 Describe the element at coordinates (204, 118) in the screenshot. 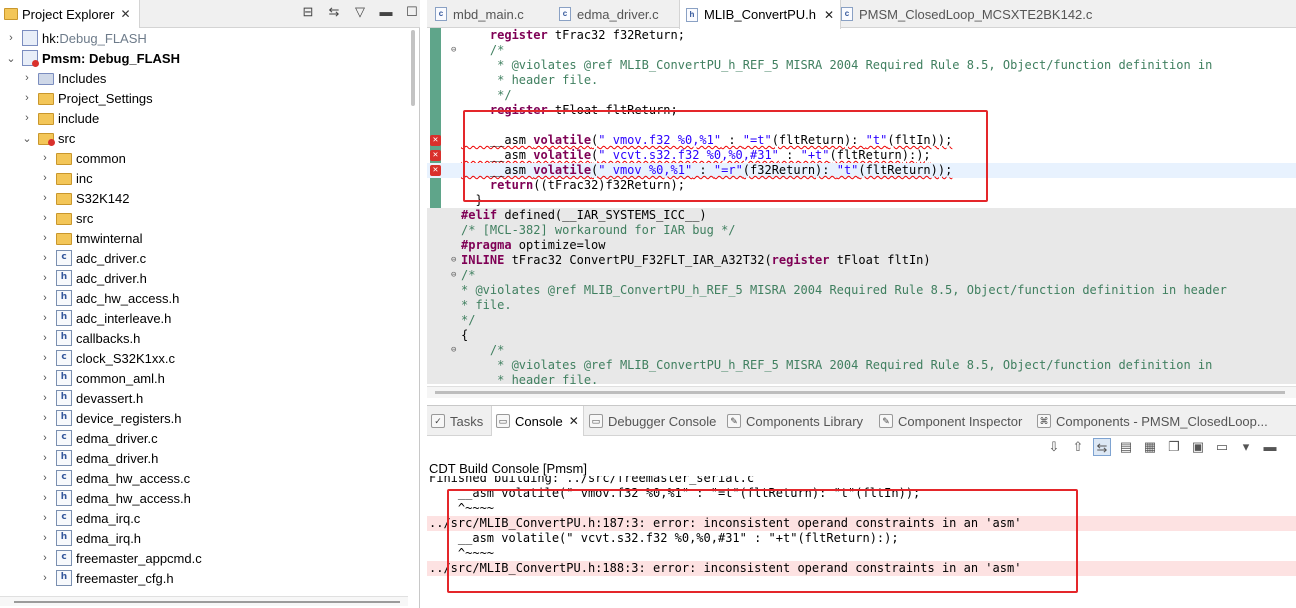

I see `tree-item: › include` at that location.